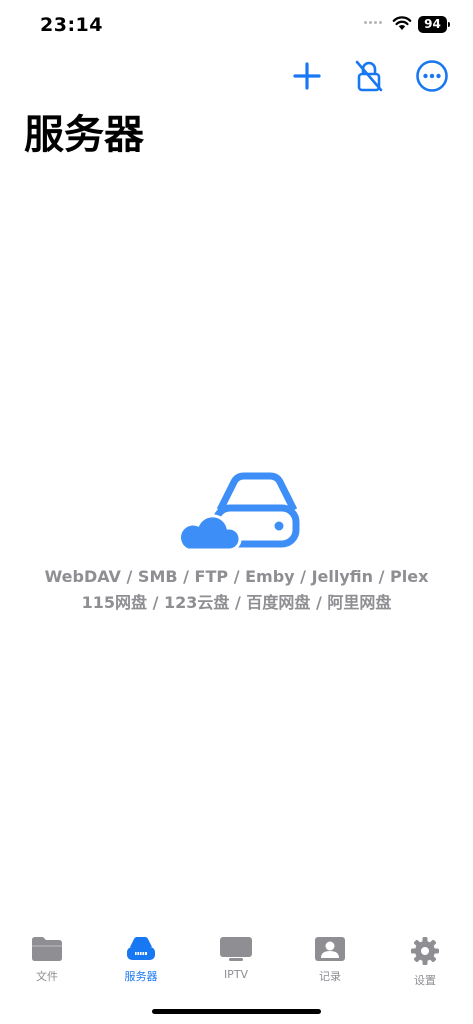 This screenshot has height=1024, width=473. What do you see at coordinates (449, 24) in the screenshot?
I see `battery-cap` at bounding box center [449, 24].